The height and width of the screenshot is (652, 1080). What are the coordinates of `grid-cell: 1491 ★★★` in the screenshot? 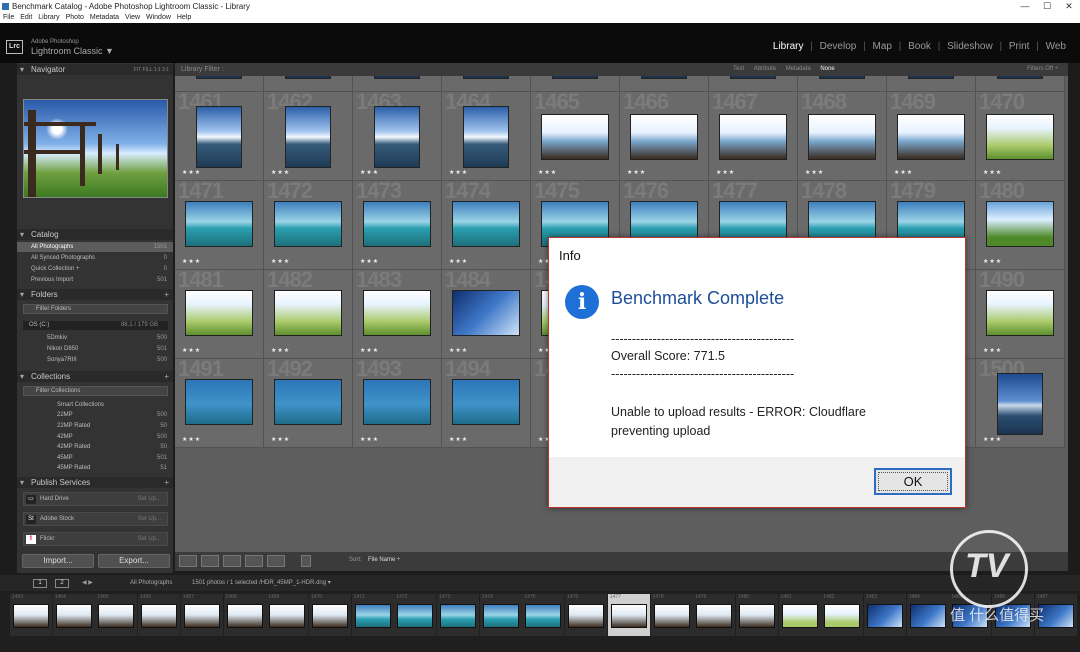 It's located at (219, 402).